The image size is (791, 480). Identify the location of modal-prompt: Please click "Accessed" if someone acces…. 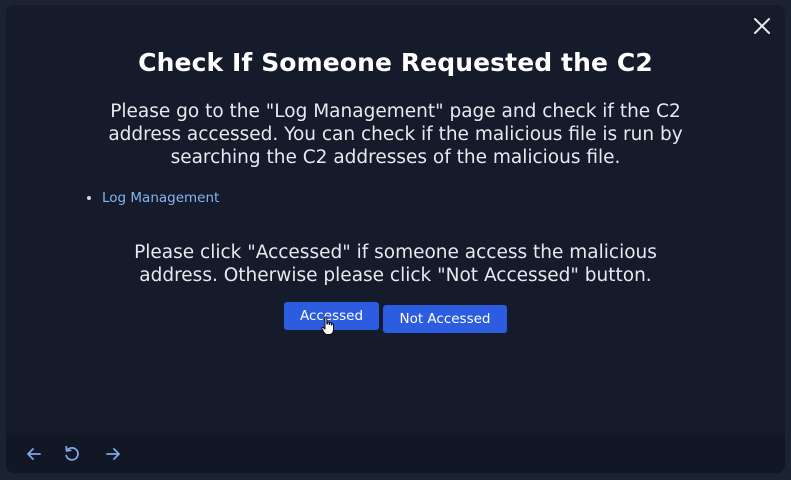
(395, 264).